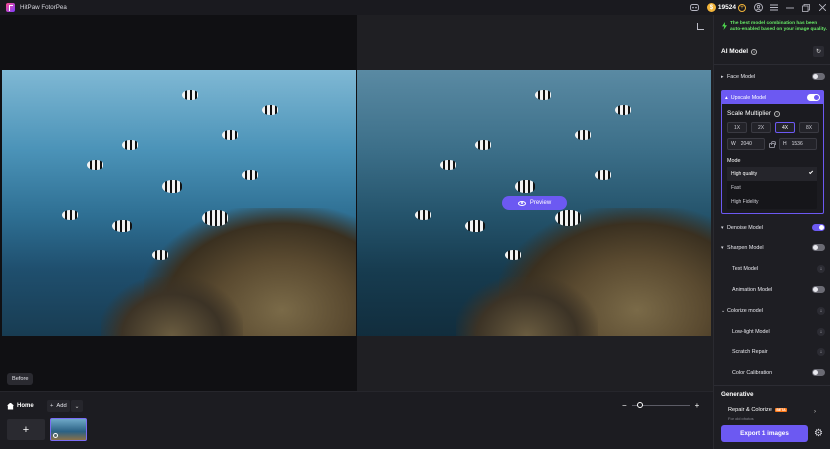 The height and width of the screenshot is (449, 830). Describe the element at coordinates (20, 406) in the screenshot. I see `home-tab: Home` at that location.